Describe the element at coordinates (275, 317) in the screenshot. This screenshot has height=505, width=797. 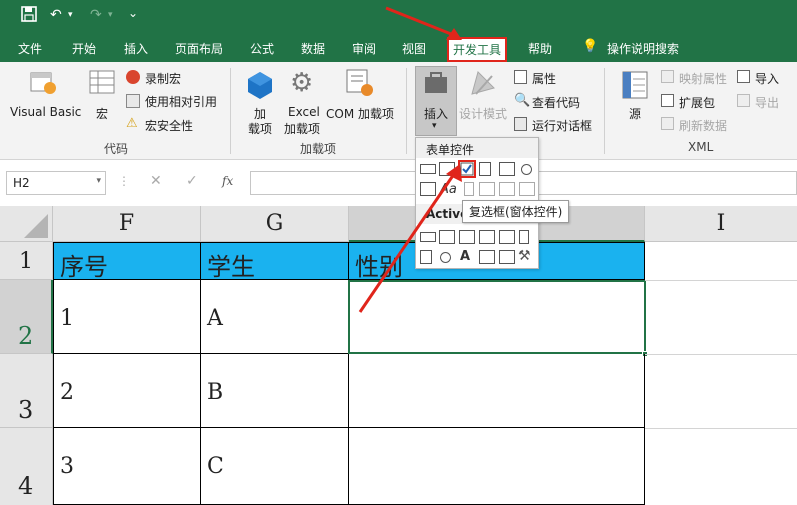
I see `cell-g2: A` at that location.